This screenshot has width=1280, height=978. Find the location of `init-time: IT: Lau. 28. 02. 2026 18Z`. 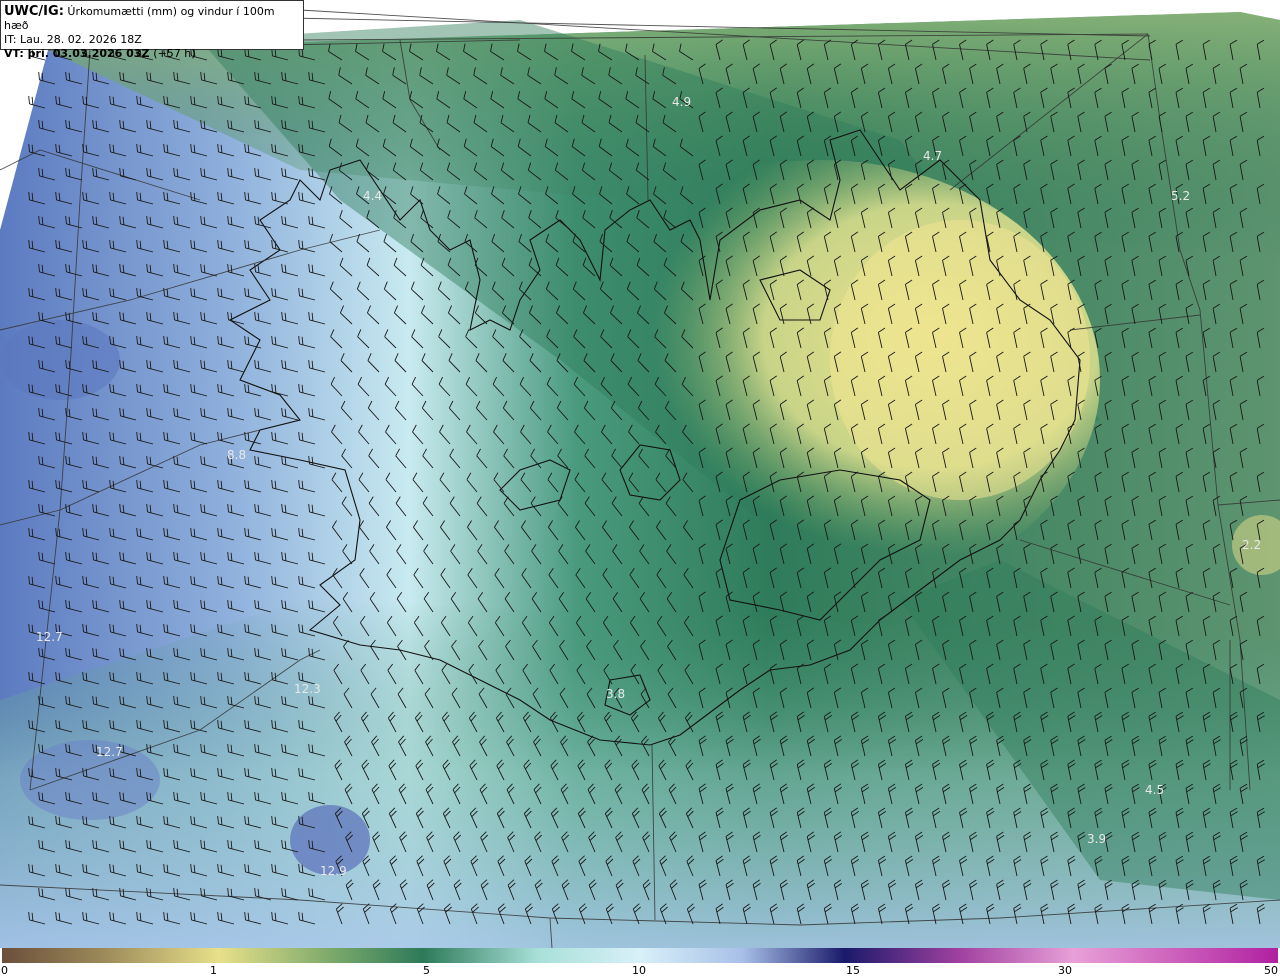

init-time: IT: Lau. 28. 02. 2026 18Z is located at coordinates (73, 39).